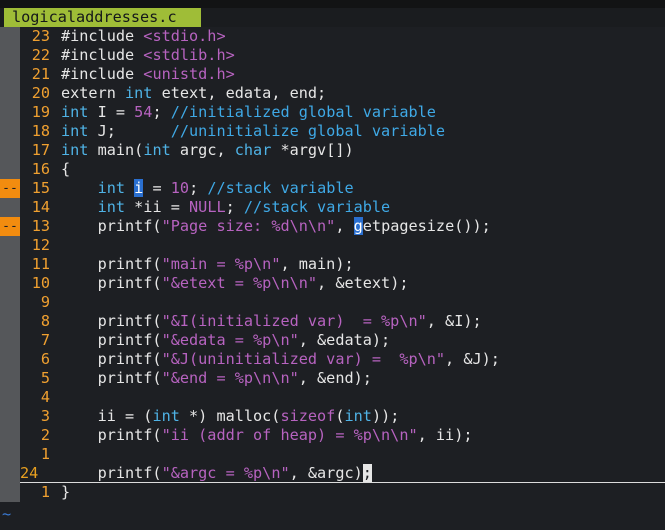 This screenshot has width=665, height=530. I want to click on code-text: extern int etext, edata, end;, so click(193, 93).